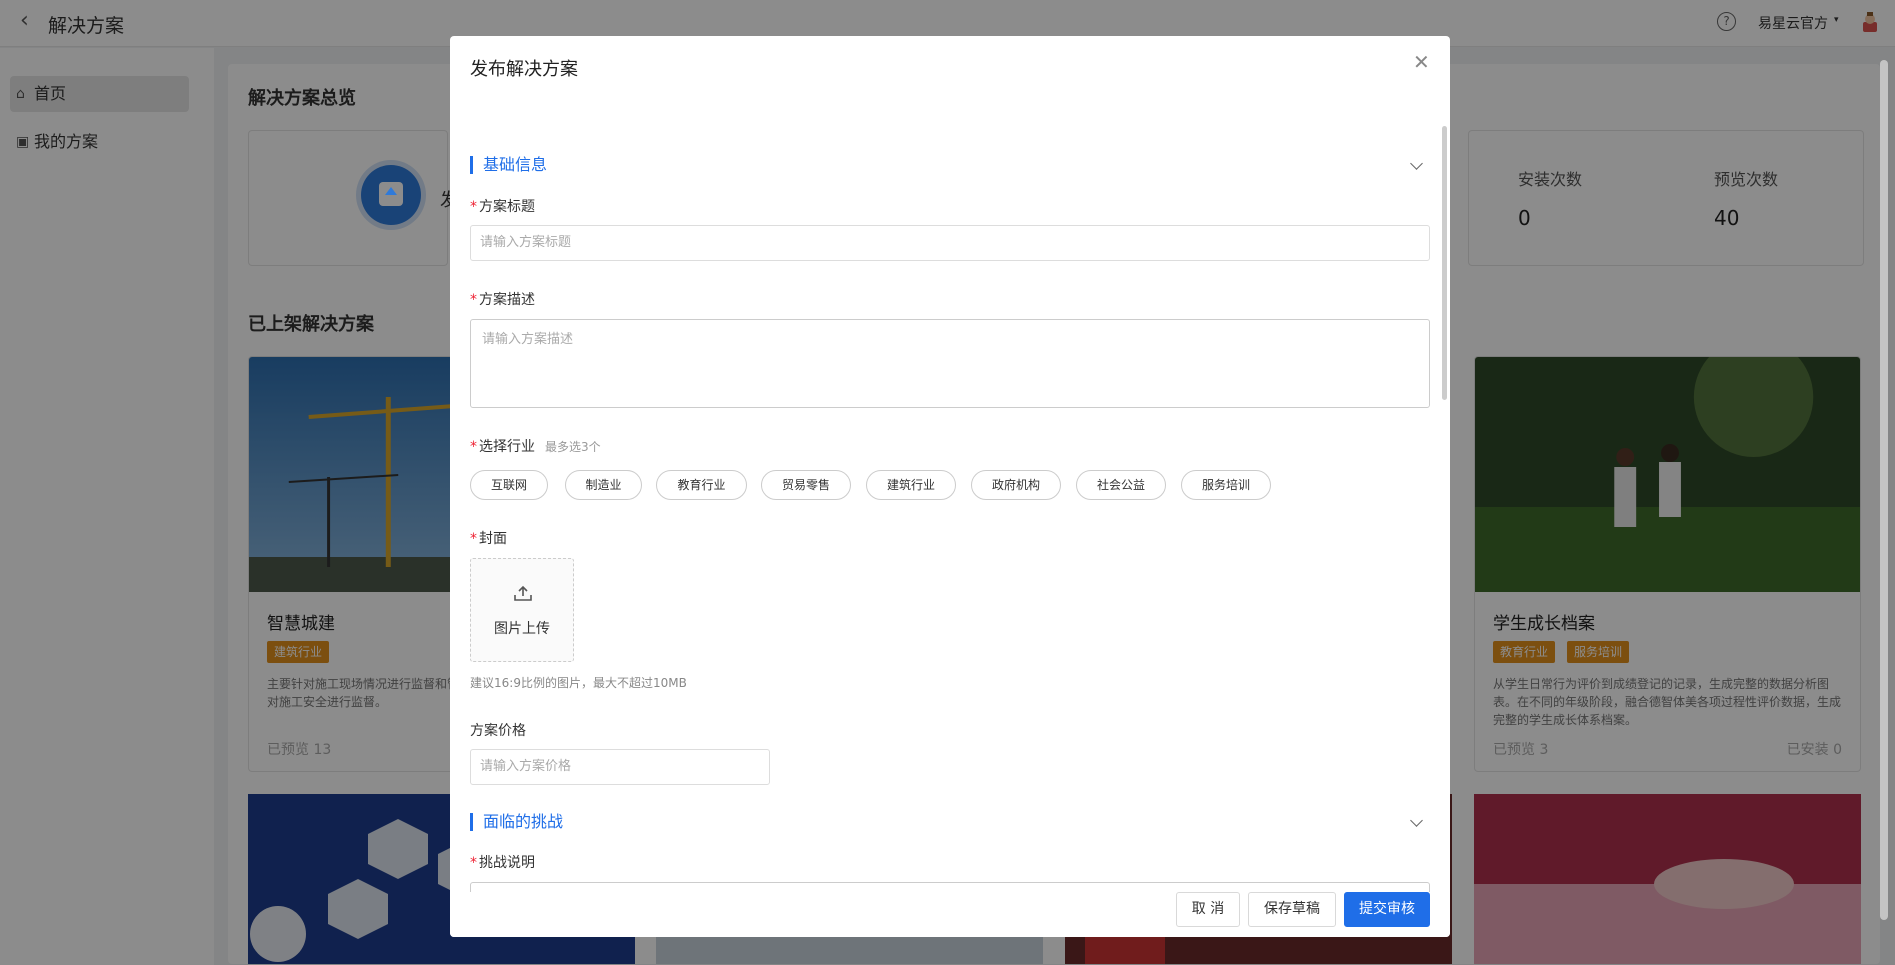  I want to click on title-label: * 方案标题, so click(502, 207).